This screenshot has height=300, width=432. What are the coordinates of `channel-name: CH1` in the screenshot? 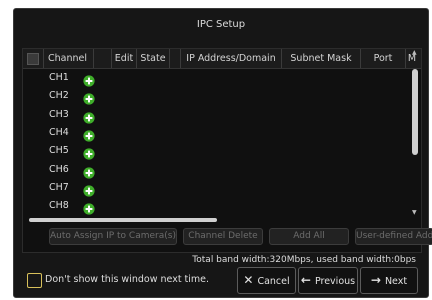 It's located at (59, 77).